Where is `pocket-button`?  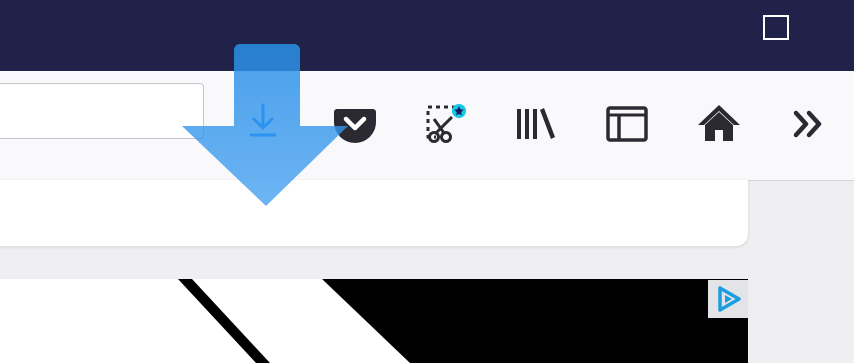 pocket-button is located at coordinates (355, 124).